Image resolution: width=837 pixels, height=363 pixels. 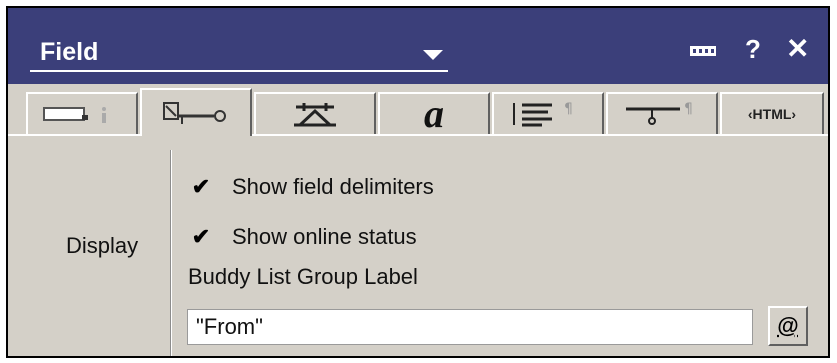 What do you see at coordinates (788, 326) in the screenshot?
I see `formula-button: @` at bounding box center [788, 326].